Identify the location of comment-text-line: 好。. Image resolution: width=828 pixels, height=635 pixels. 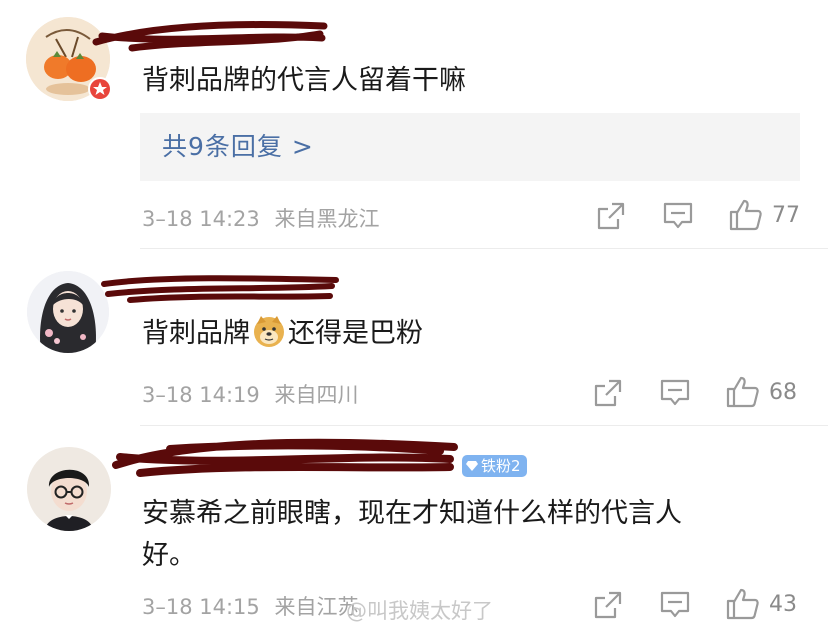
(169, 555).